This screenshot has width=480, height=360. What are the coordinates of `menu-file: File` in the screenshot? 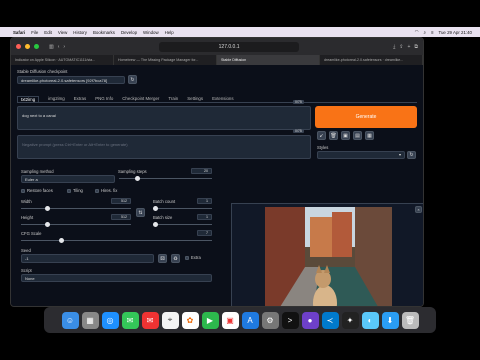 It's located at (34, 32).